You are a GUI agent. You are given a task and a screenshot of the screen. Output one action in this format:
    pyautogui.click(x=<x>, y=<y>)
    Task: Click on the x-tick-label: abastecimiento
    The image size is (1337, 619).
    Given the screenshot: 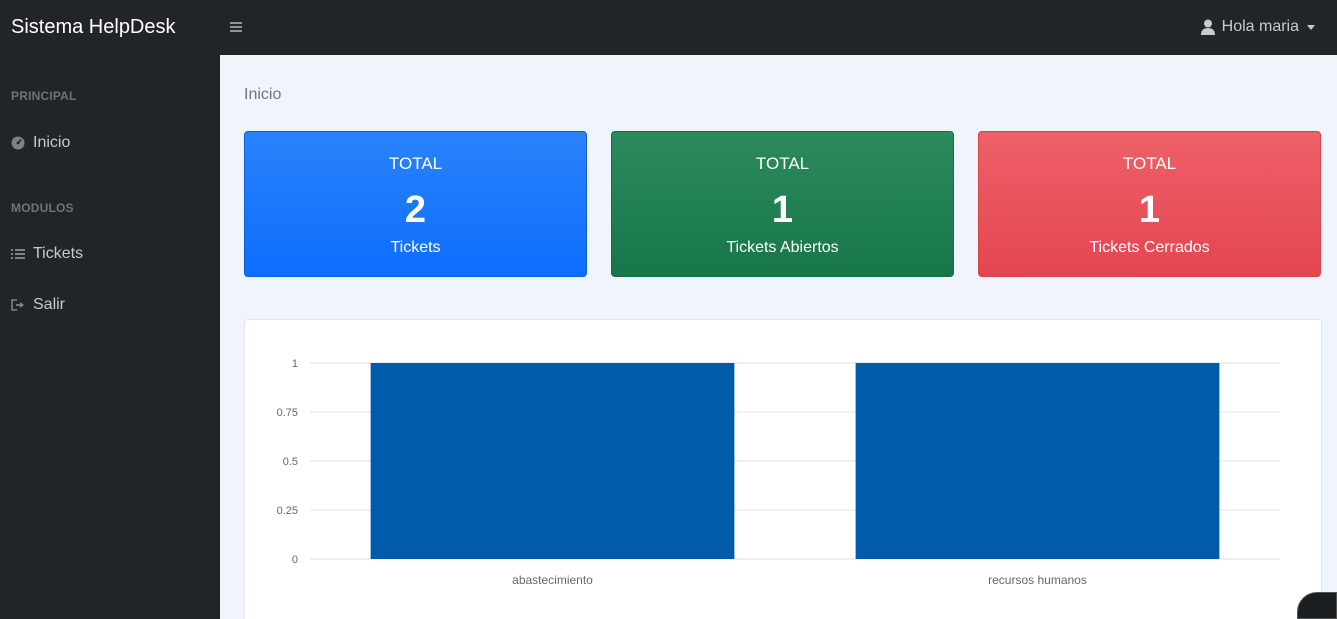 What is the action you would take?
    pyautogui.click(x=552, y=580)
    